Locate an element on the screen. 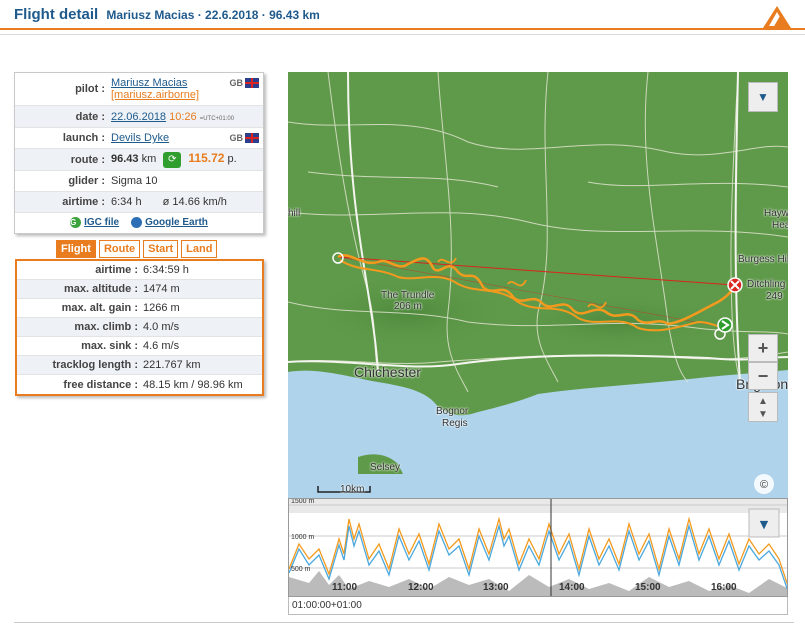 The image size is (805, 627). table-row: free distance : 48.15 km / 98.96 km is located at coordinates (139, 384).